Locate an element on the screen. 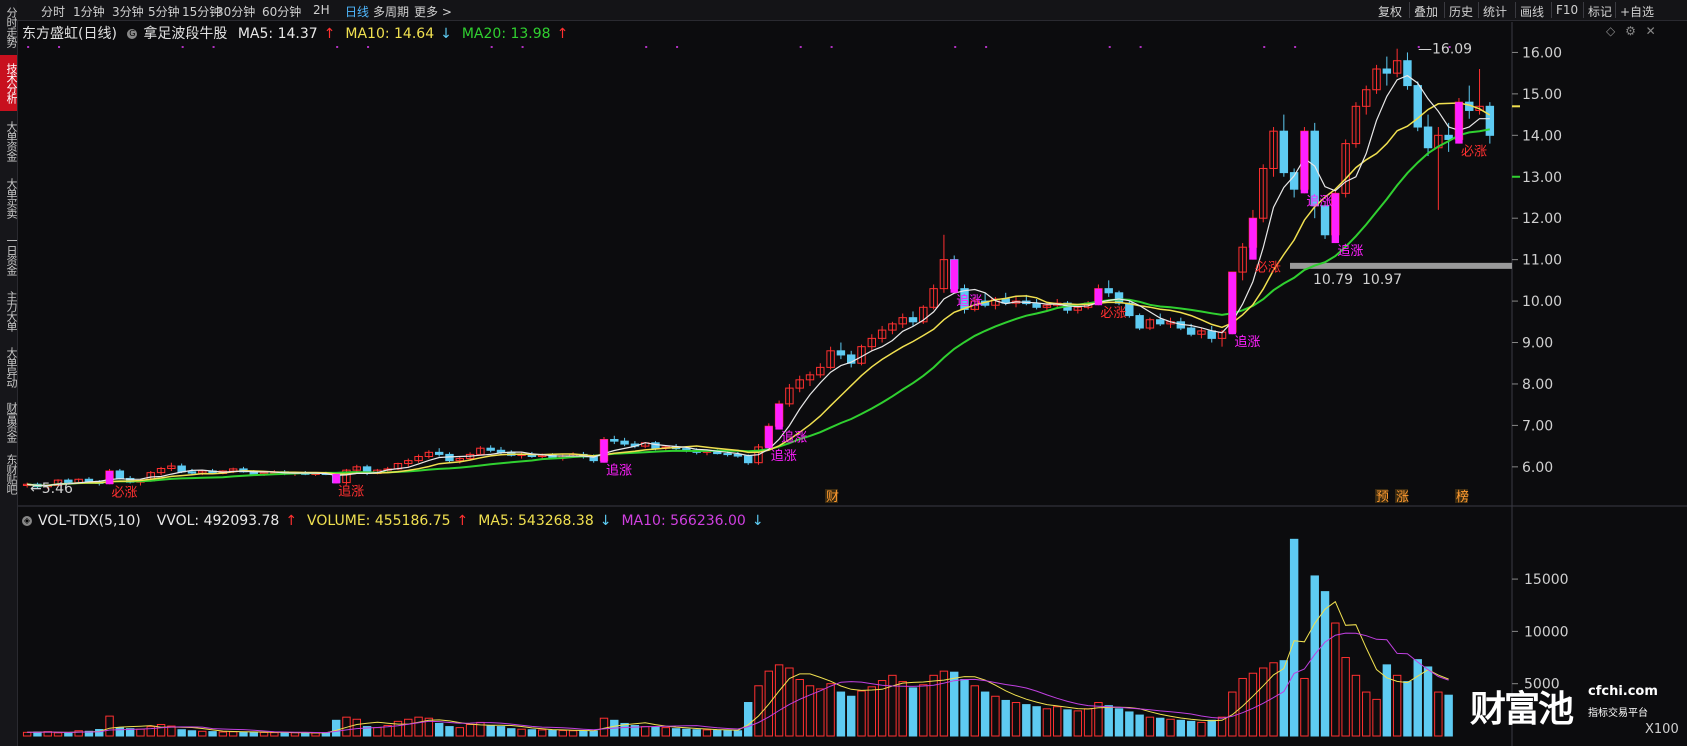 The image size is (1687, 746). diamond-icon: ◇ is located at coordinates (1610, 31).